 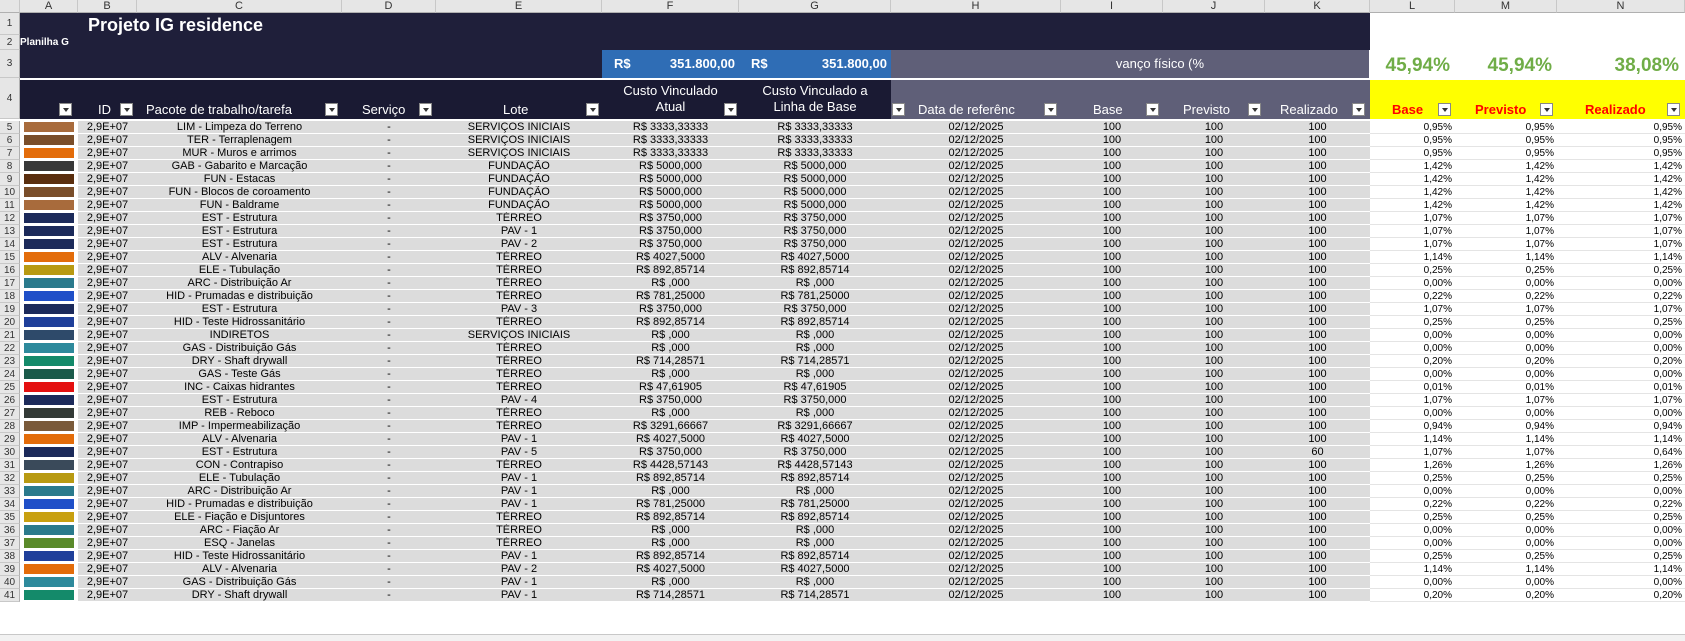 What do you see at coordinates (1621, 556) in the screenshot?
I see `cell-pct-realizado: 0,25%` at bounding box center [1621, 556].